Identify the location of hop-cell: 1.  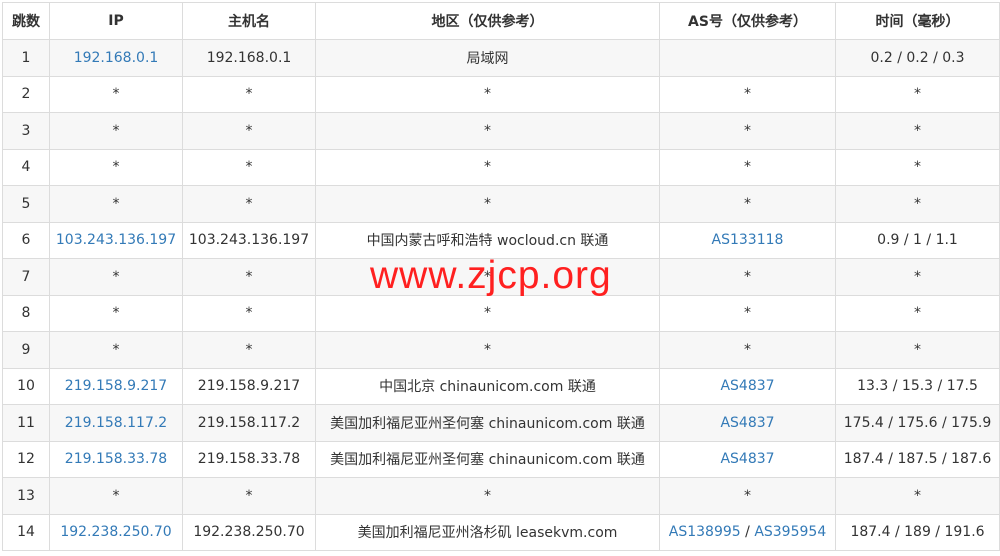
(26, 58).